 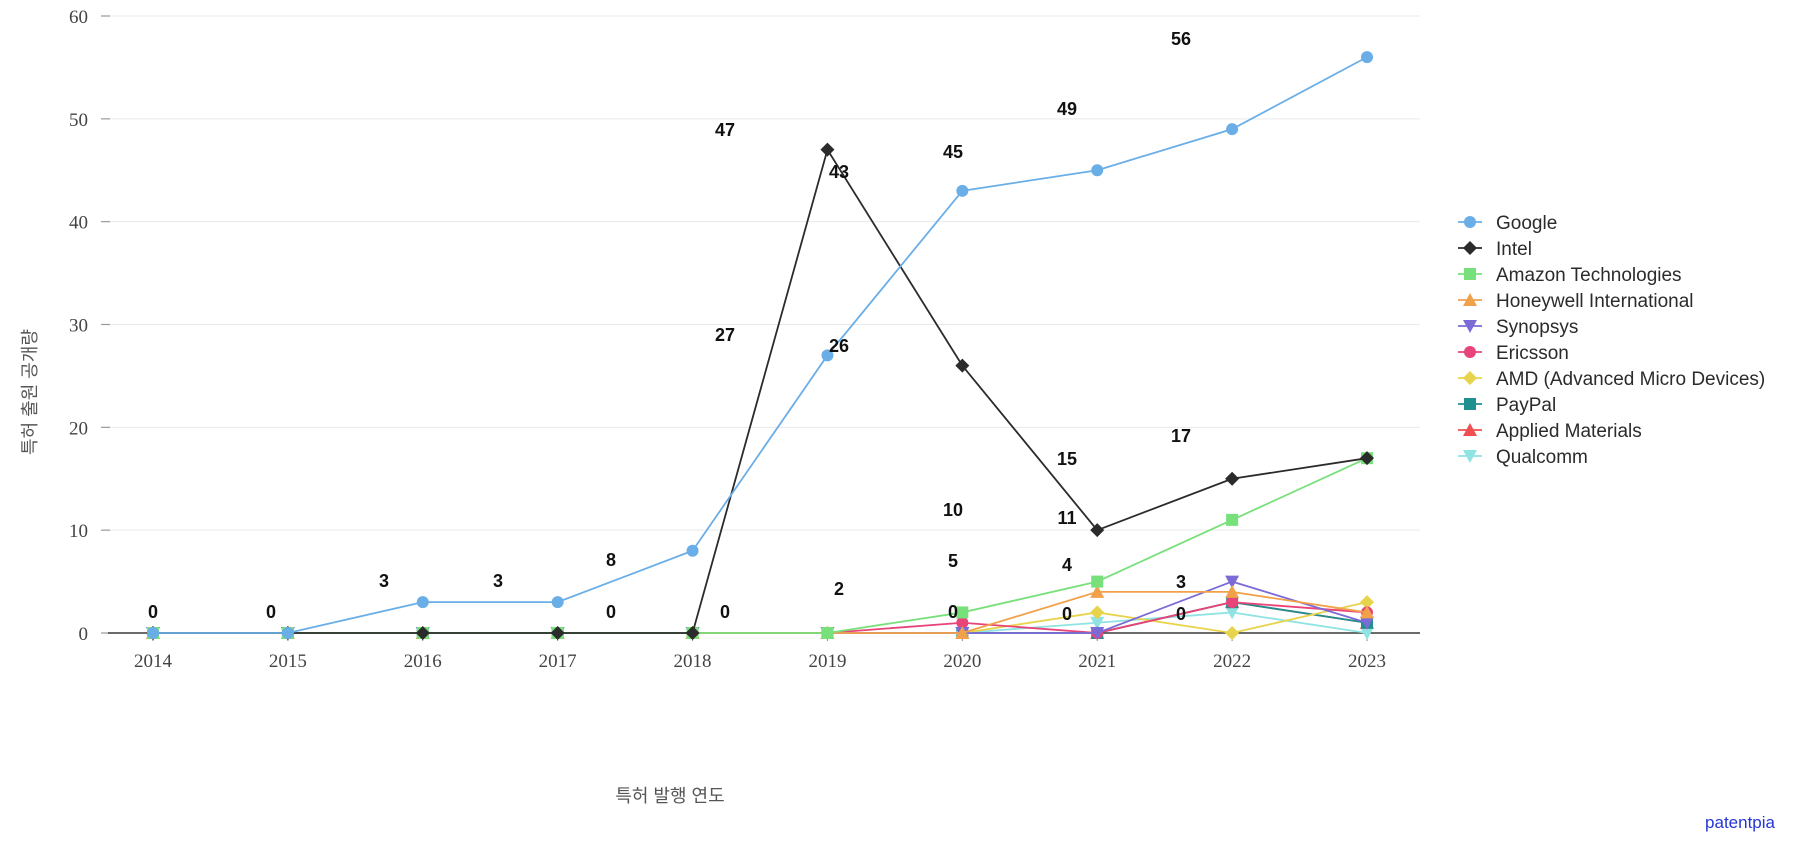 What do you see at coordinates (764, 652) in the screenshot?
I see `x-axis: 2014 2015 2016 2017 2018 2019 2020 2021 2022 2023` at bounding box center [764, 652].